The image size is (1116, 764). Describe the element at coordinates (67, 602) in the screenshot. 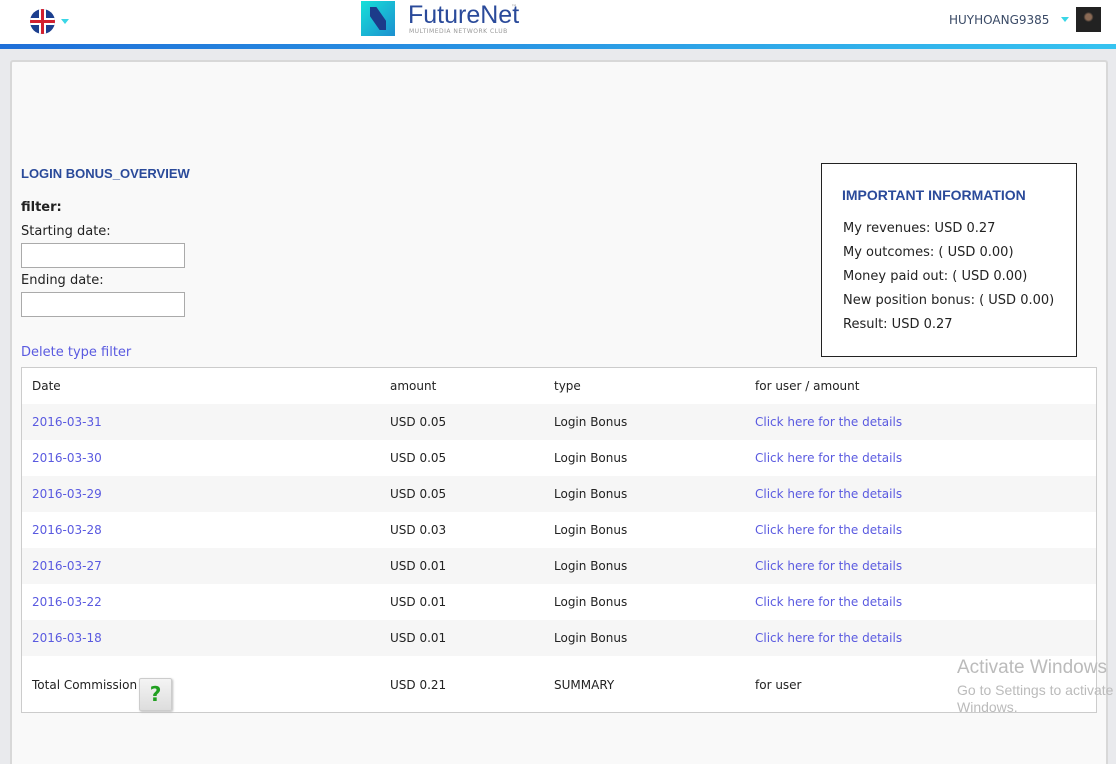

I see `row-date-link: 2016-03-22` at that location.